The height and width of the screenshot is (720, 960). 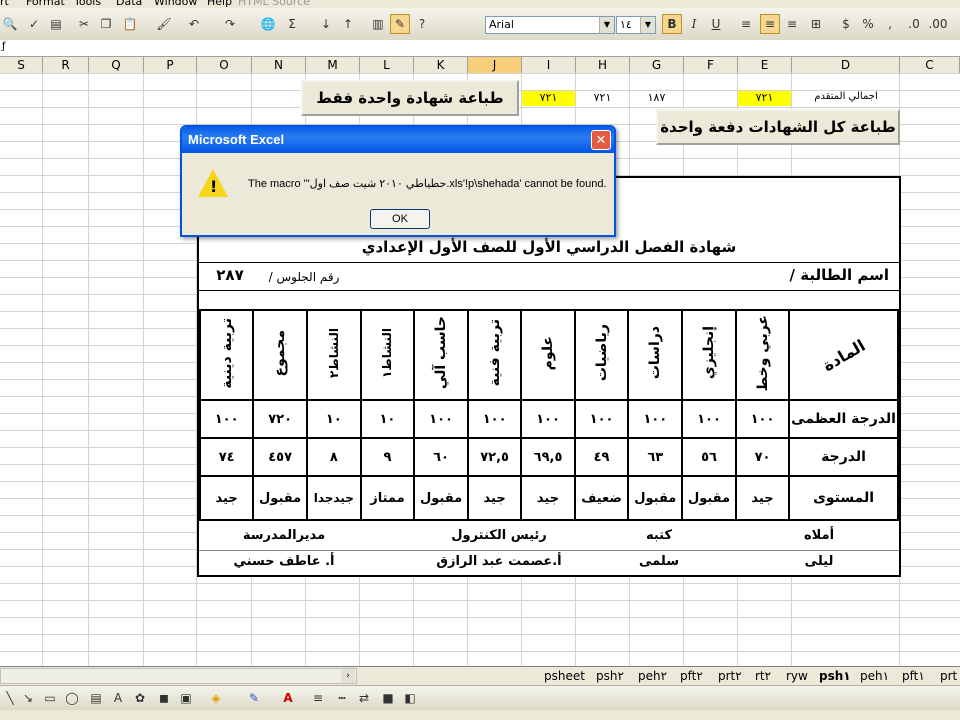 What do you see at coordinates (292, 24) in the screenshot?
I see `autosum-icon: Σ` at bounding box center [292, 24].